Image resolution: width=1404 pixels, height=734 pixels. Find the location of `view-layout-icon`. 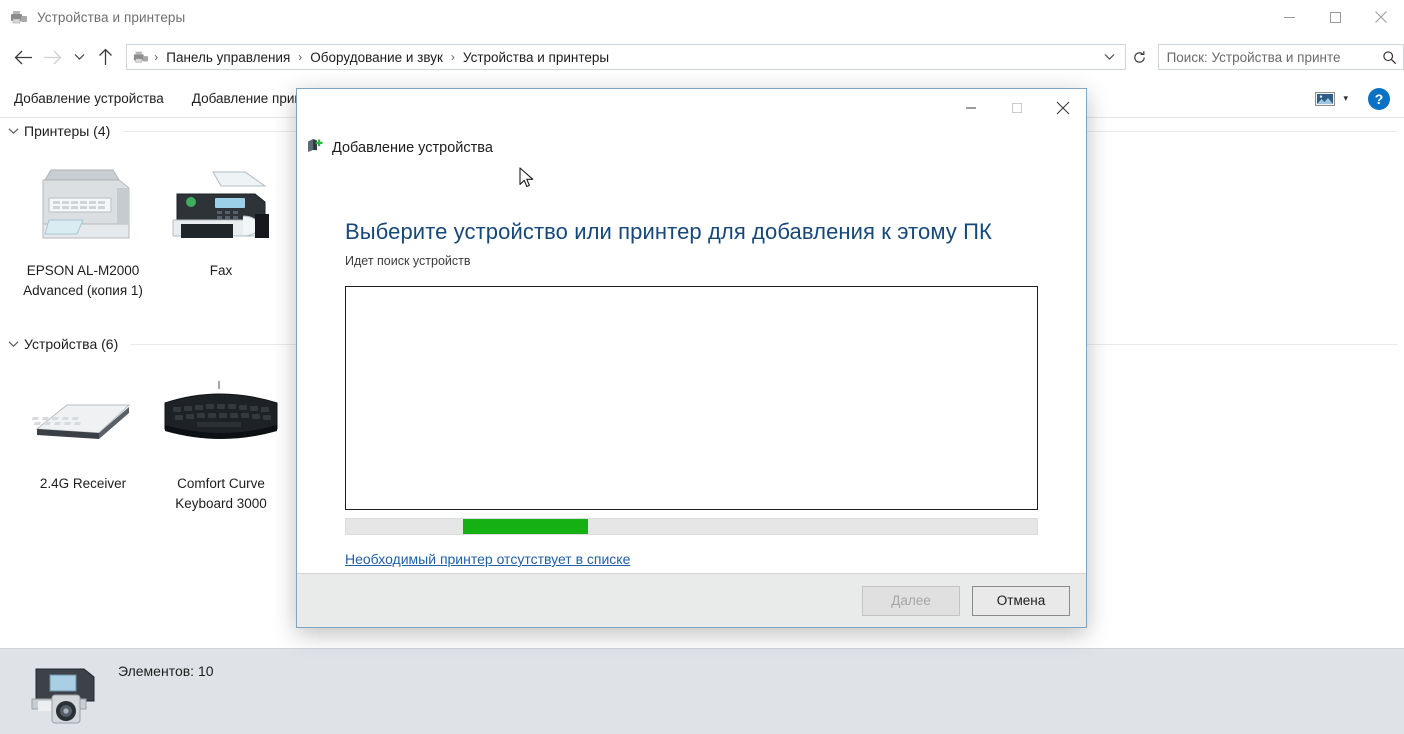

view-layout-icon is located at coordinates (1325, 99).